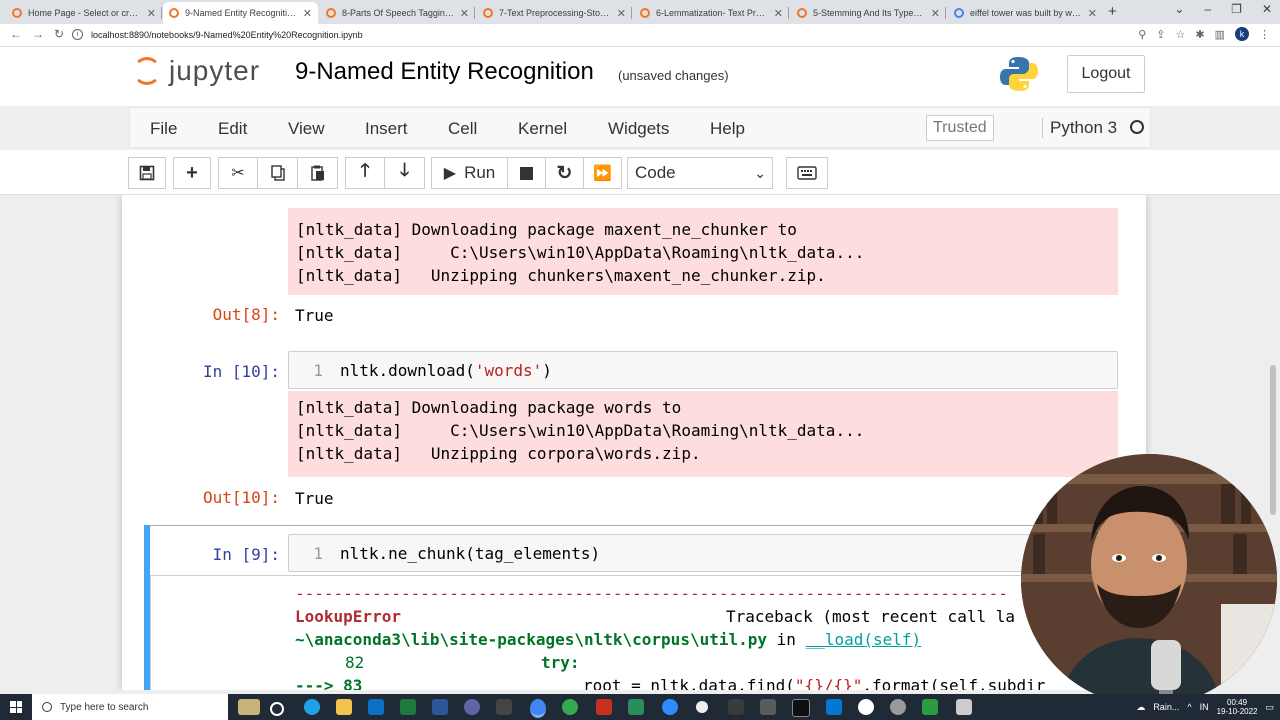  I want to click on zoom-icon: ⚲, so click(1142, 34).